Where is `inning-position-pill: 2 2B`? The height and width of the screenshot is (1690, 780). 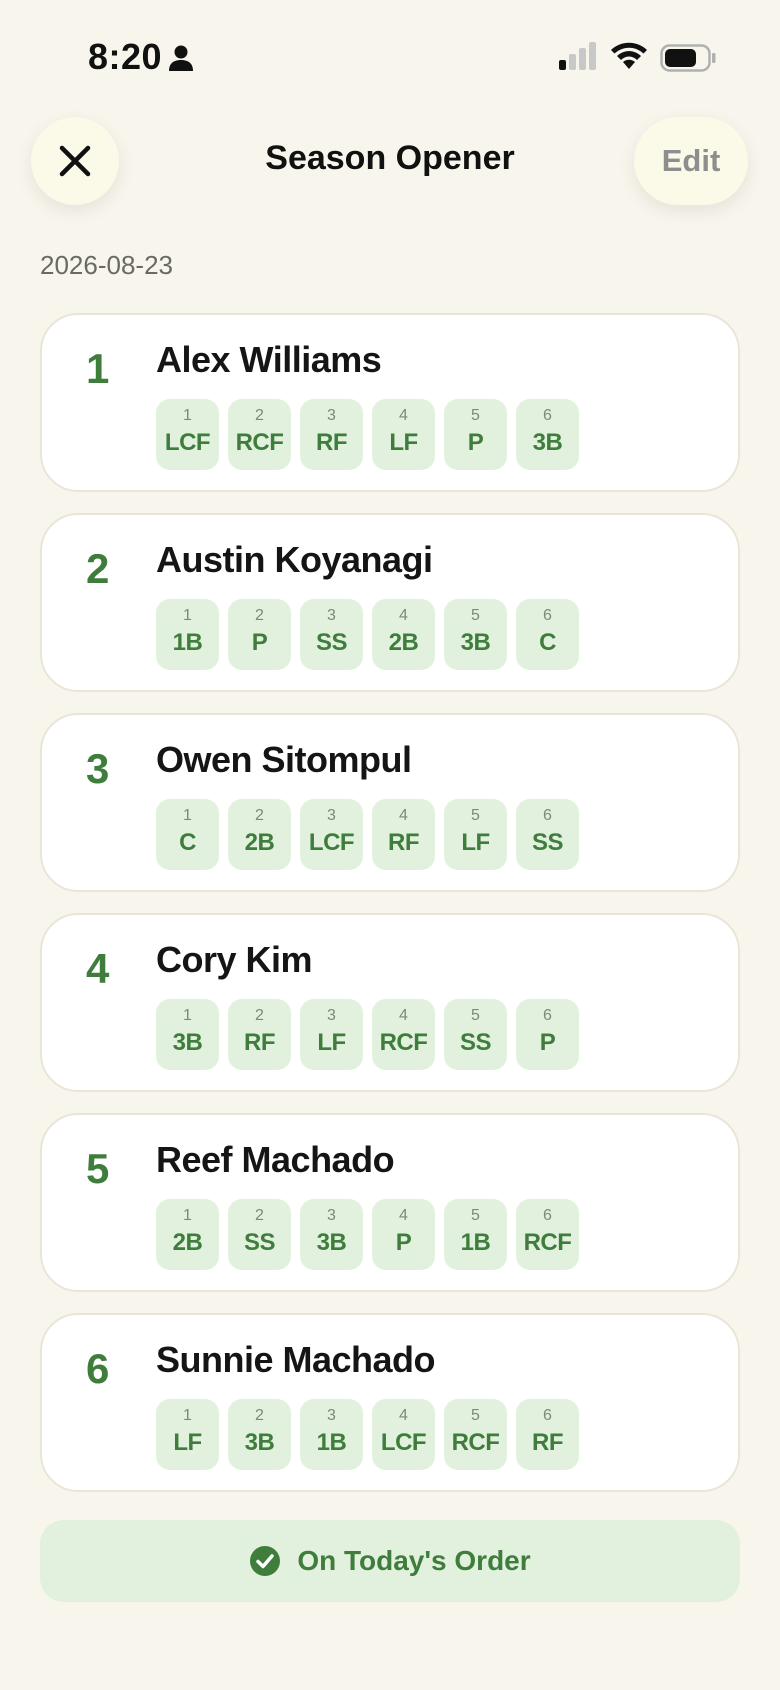 inning-position-pill: 2 2B is located at coordinates (259, 834).